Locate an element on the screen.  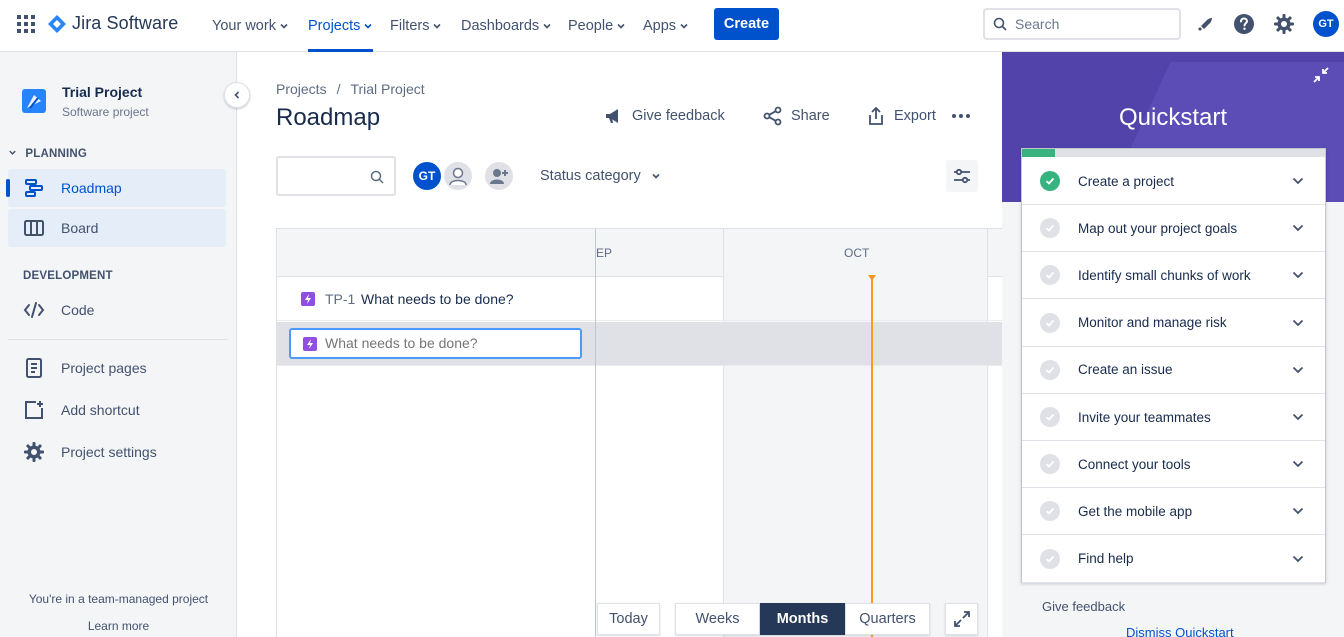
month-label-oct: OCT is located at coordinates (857, 253).